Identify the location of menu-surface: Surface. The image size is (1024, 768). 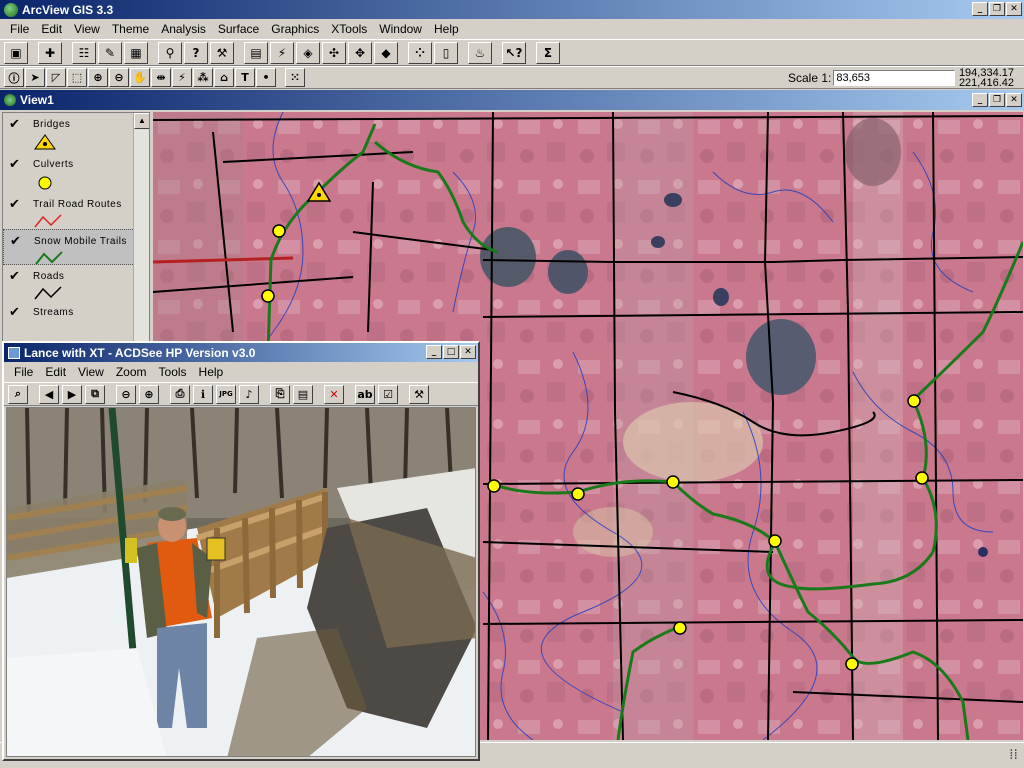
(238, 29).